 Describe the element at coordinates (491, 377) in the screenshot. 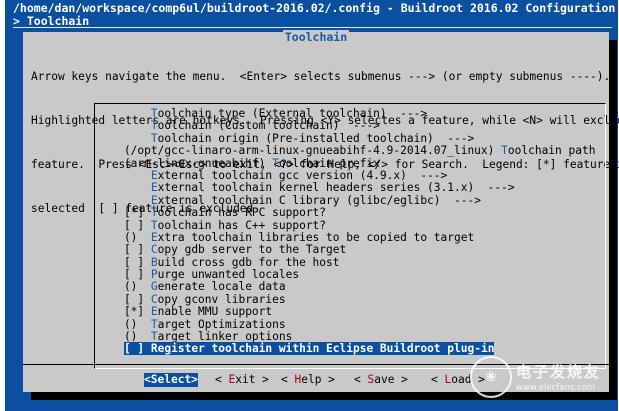

I see `elecfans-logo-icon: ❀` at that location.